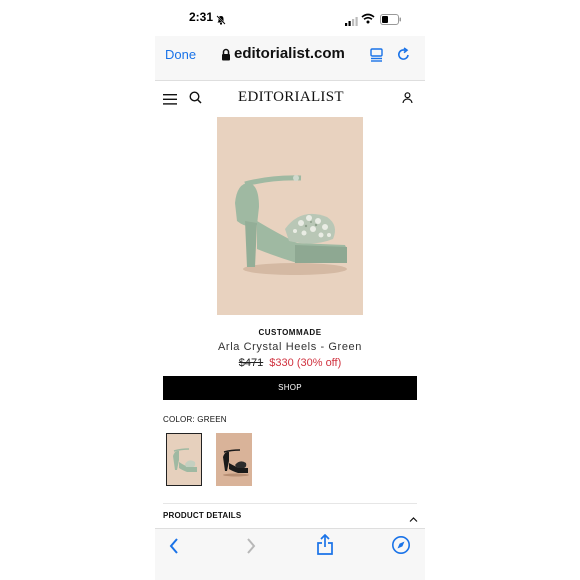 The height and width of the screenshot is (580, 580). What do you see at coordinates (290, 332) in the screenshot?
I see `product-brand: CUSTOMMADE` at bounding box center [290, 332].